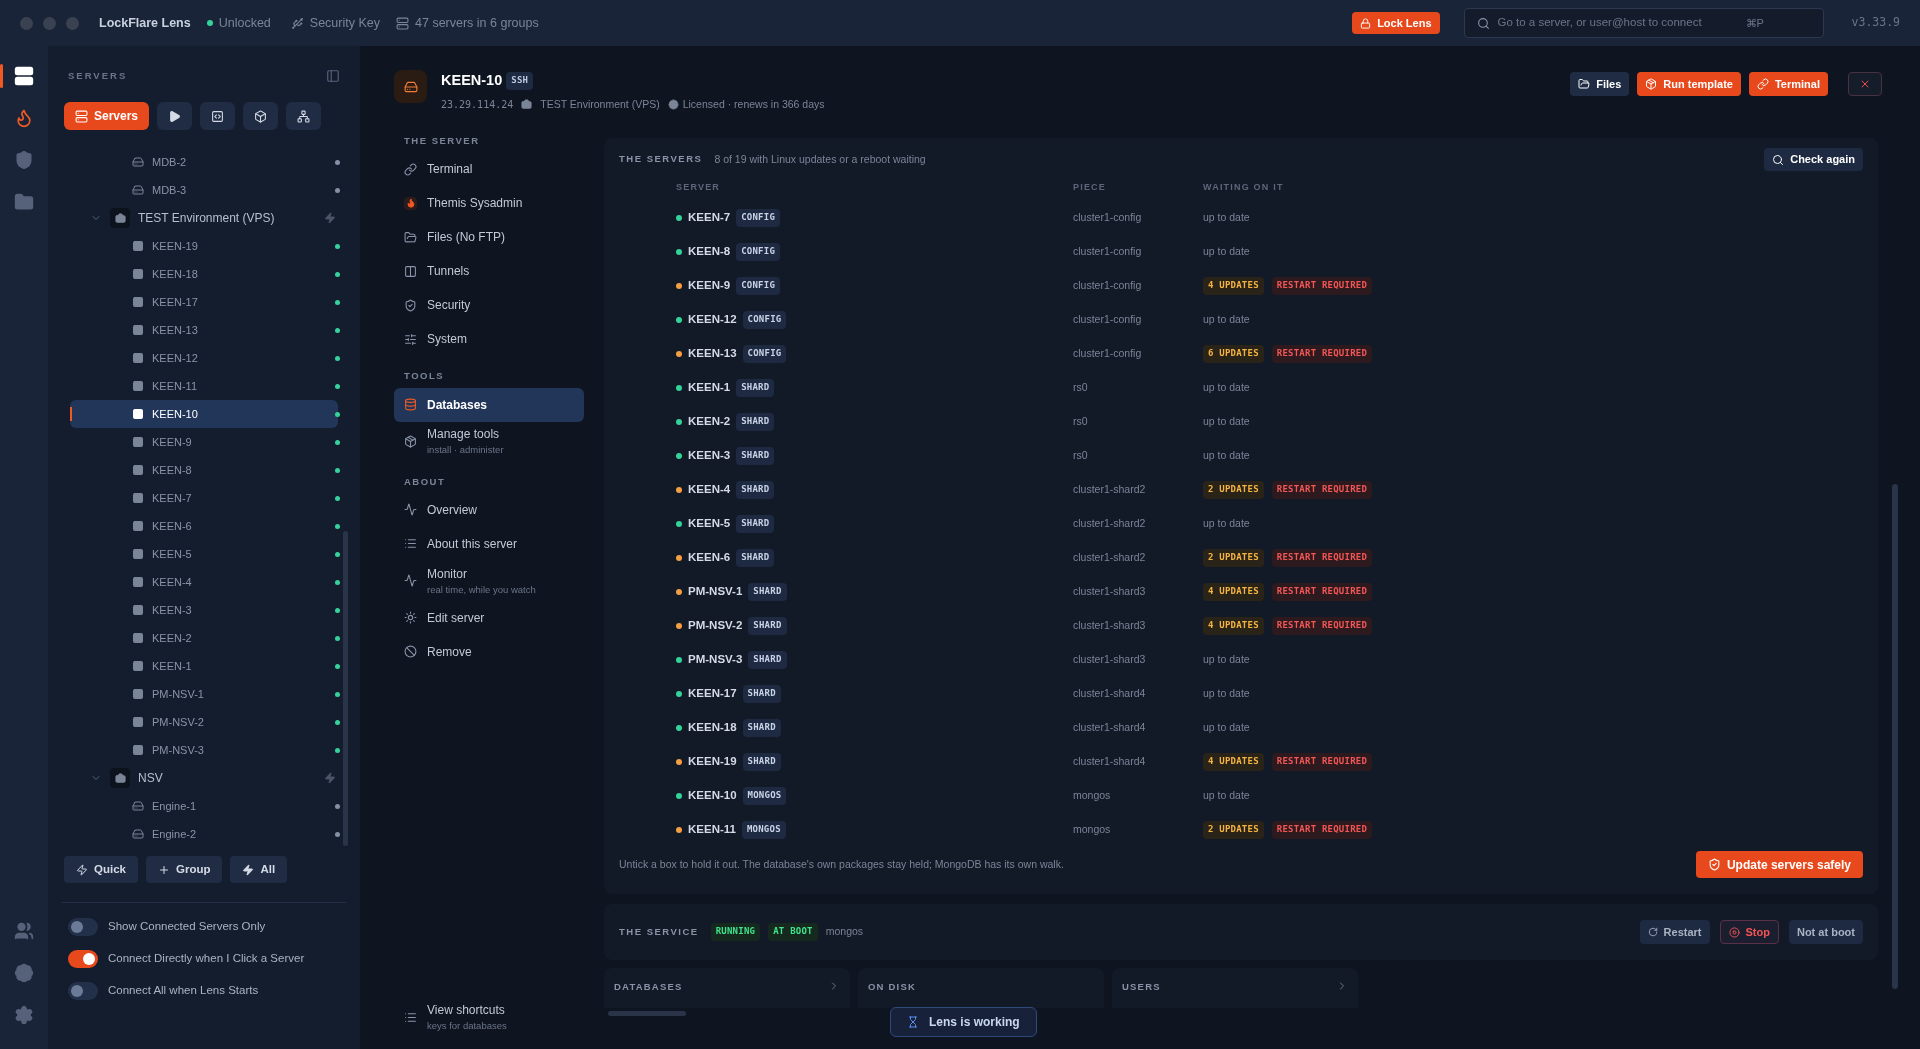  Describe the element at coordinates (218, 116) in the screenshot. I see `code-tab` at that location.